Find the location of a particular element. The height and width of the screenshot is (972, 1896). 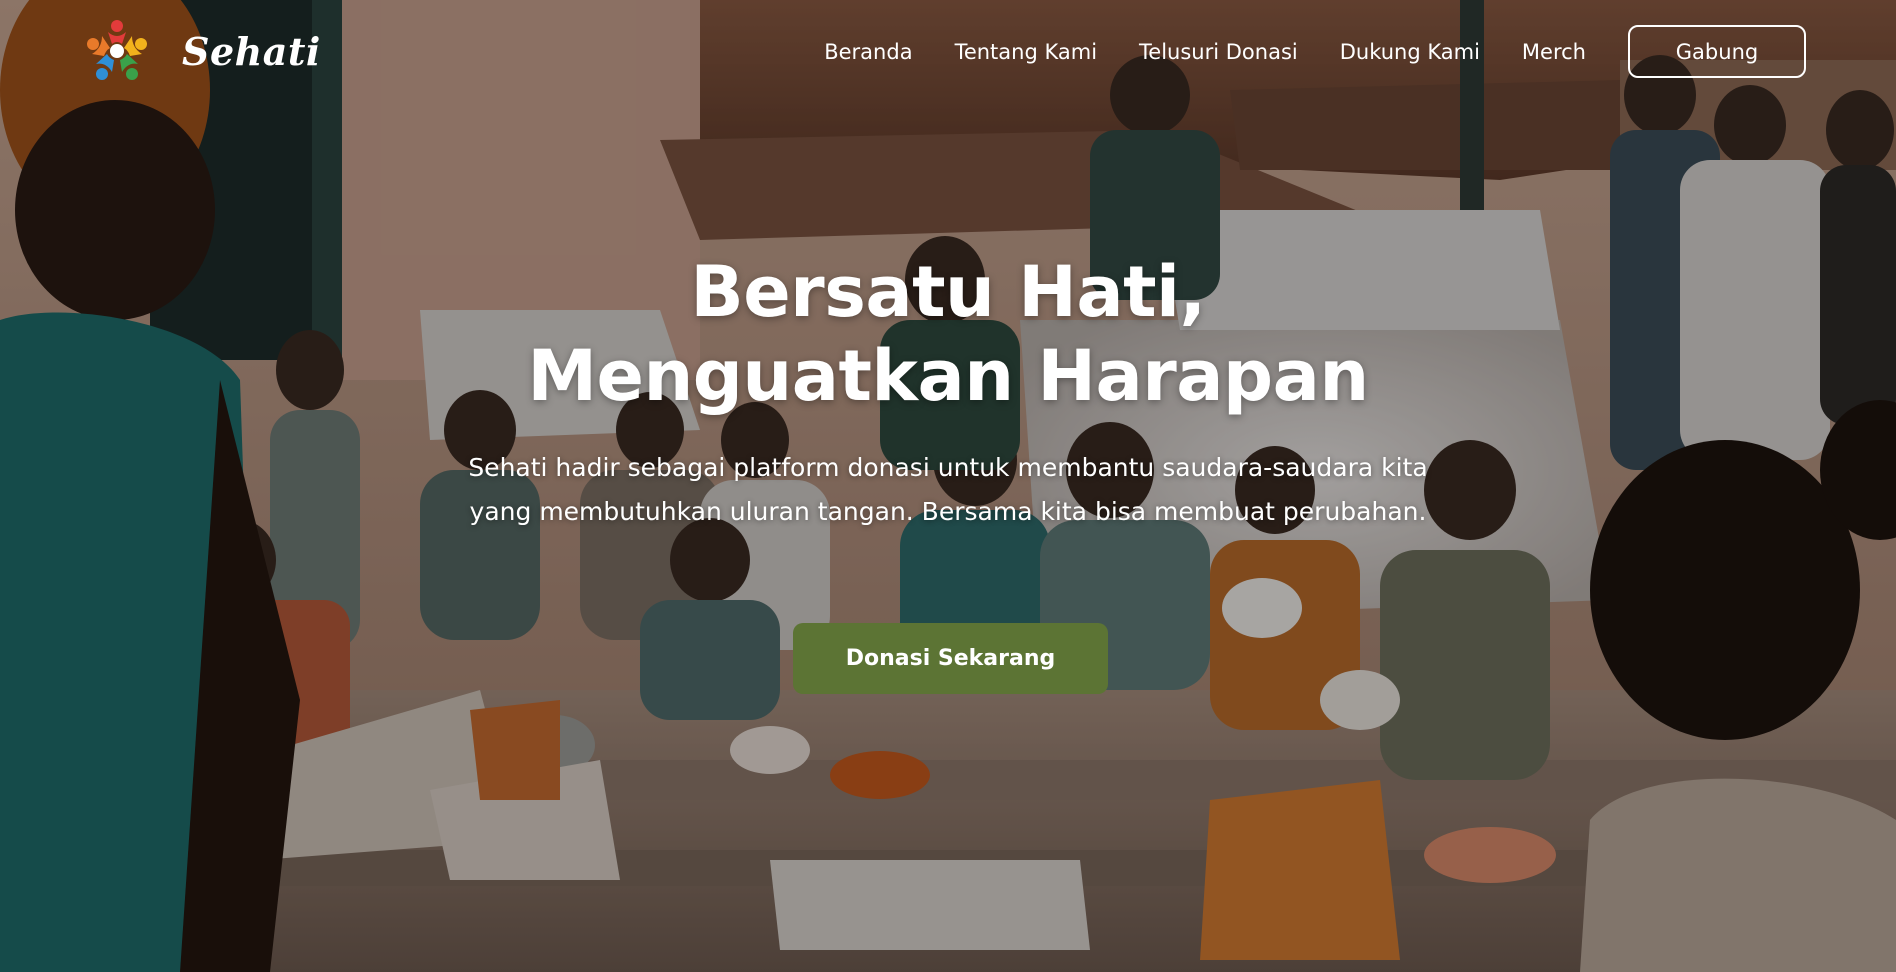

nav-link-merch: Merch is located at coordinates (1554, 52).